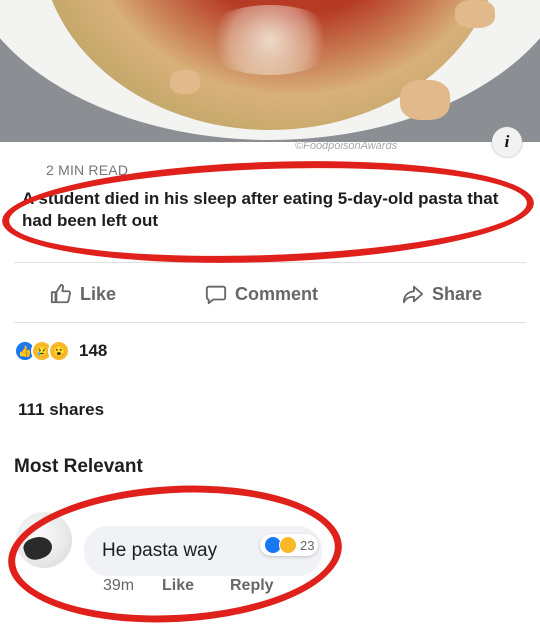 Image resolution: width=540 pixels, height=631 pixels. I want to click on share-label: Share, so click(457, 293).